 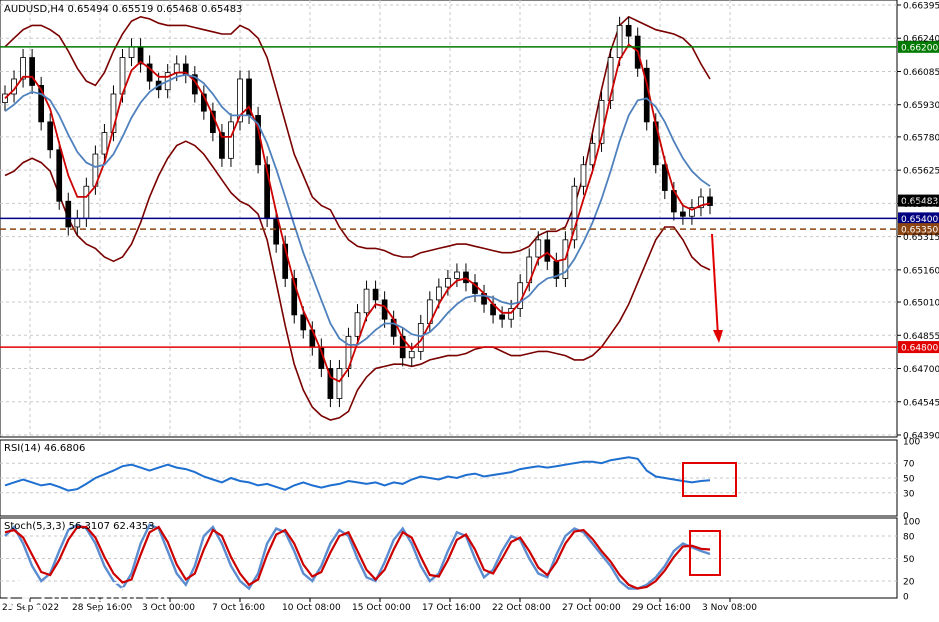 What do you see at coordinates (110, 612) in the screenshot?
I see `watermark-tagline: Instant Forex Trading` at bounding box center [110, 612].